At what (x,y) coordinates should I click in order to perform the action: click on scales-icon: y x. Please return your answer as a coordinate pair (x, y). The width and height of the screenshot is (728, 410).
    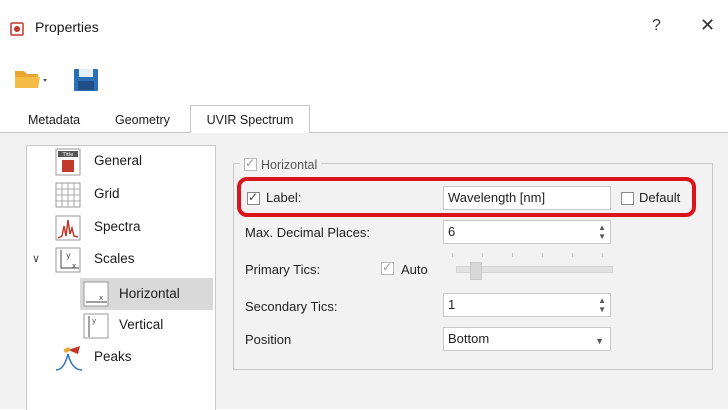
    Looking at the image, I should click on (68, 260).